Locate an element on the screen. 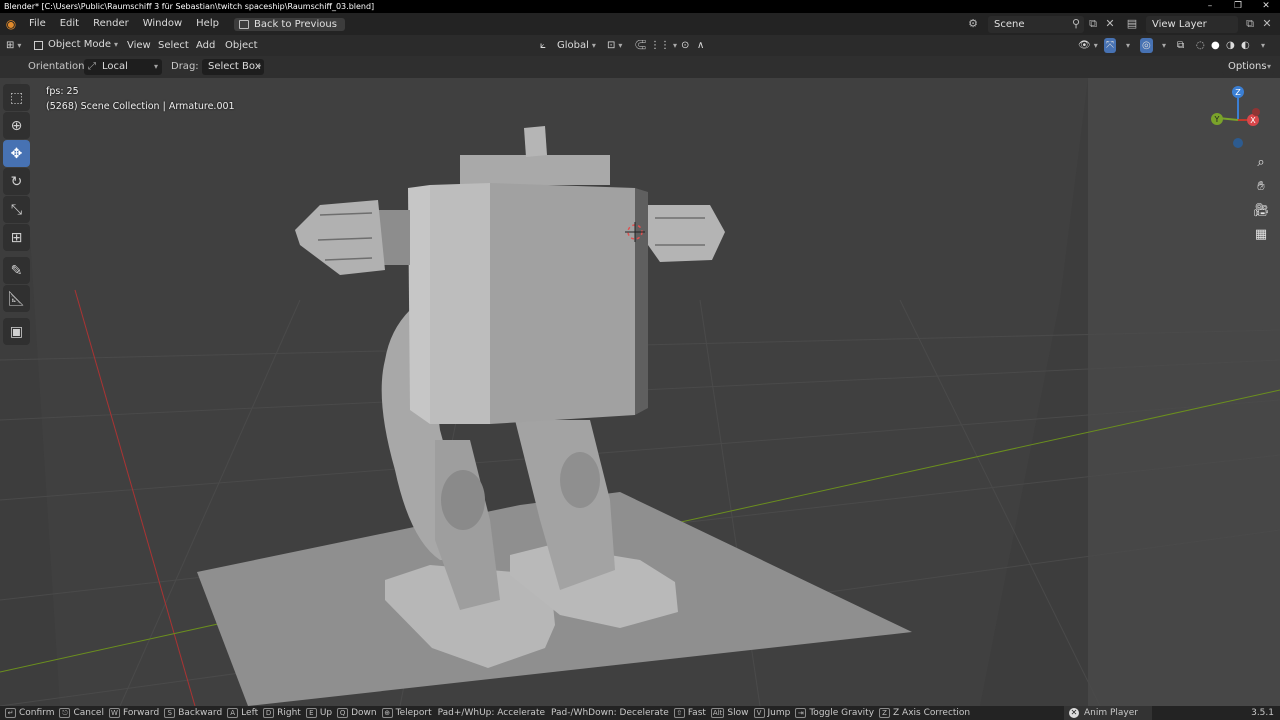 The height and width of the screenshot is (720, 1280). mode-selector: Object Mode ▾ is located at coordinates (76, 45).